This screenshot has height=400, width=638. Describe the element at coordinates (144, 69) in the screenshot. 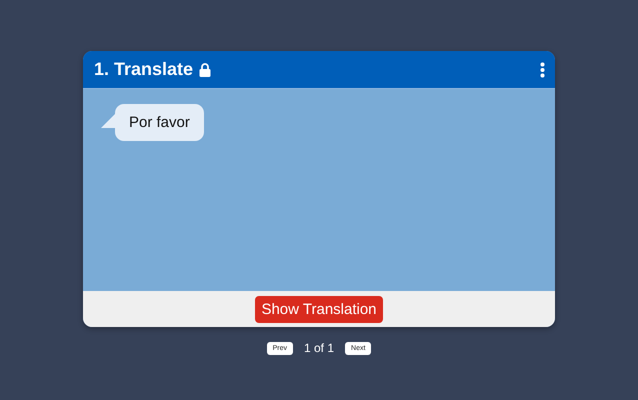

I see `card-title: 1. Translate` at that location.